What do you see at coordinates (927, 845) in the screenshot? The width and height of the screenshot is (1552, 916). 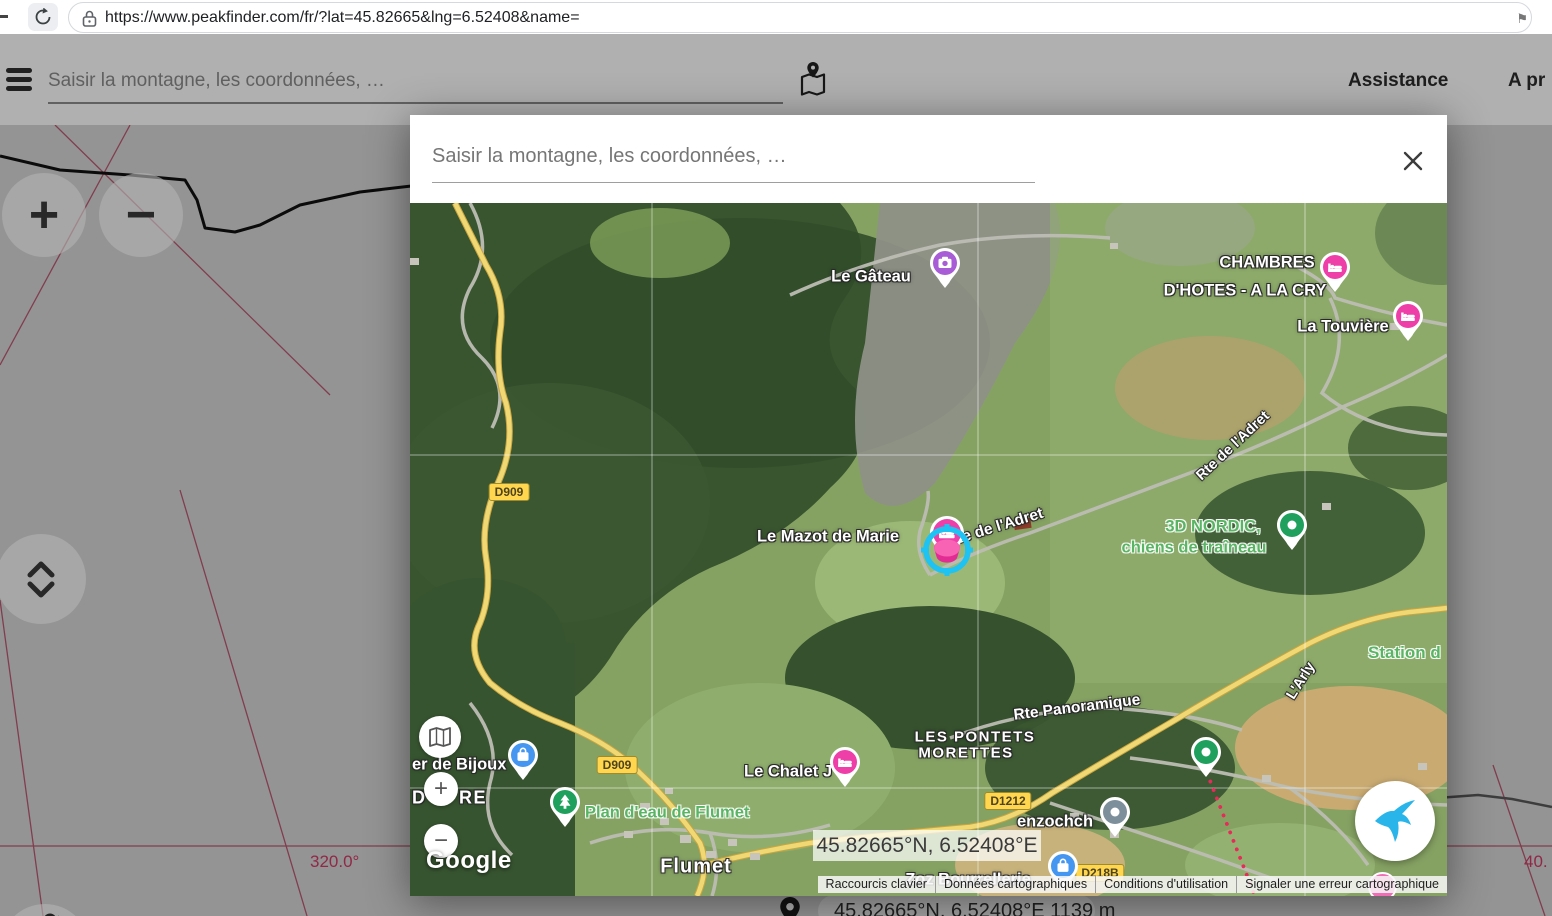 I see `coordinates-overlay: 45.82665°N, 6.52408°E` at bounding box center [927, 845].